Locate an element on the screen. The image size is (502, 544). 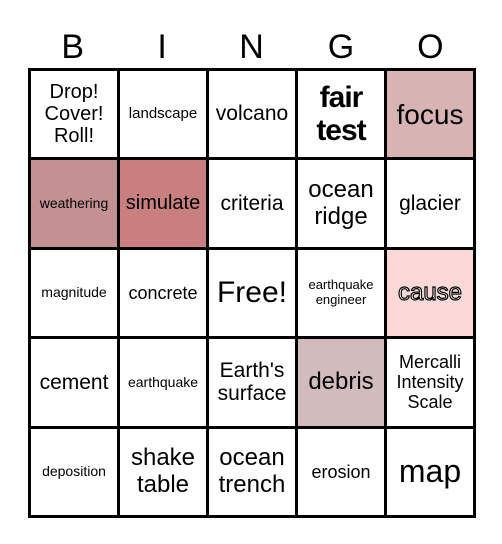
cell-label: debris is located at coordinates (341, 381).